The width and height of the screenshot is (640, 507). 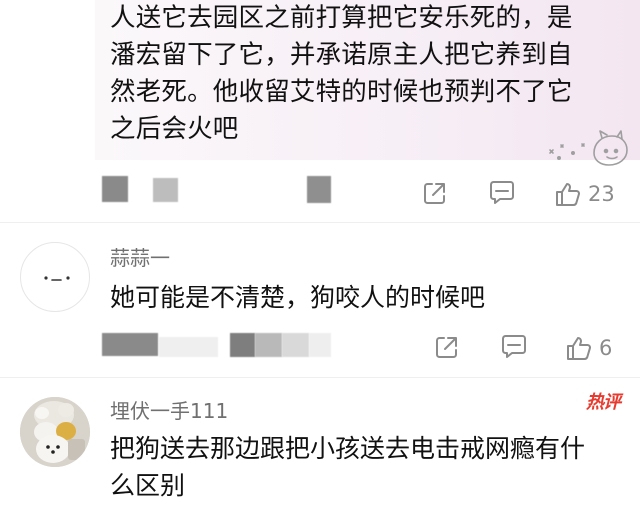 I want to click on comment-text: 把狗送去那边跟把小孩送去电击戒网瘾有什 么区别, so click(x=366, y=467).